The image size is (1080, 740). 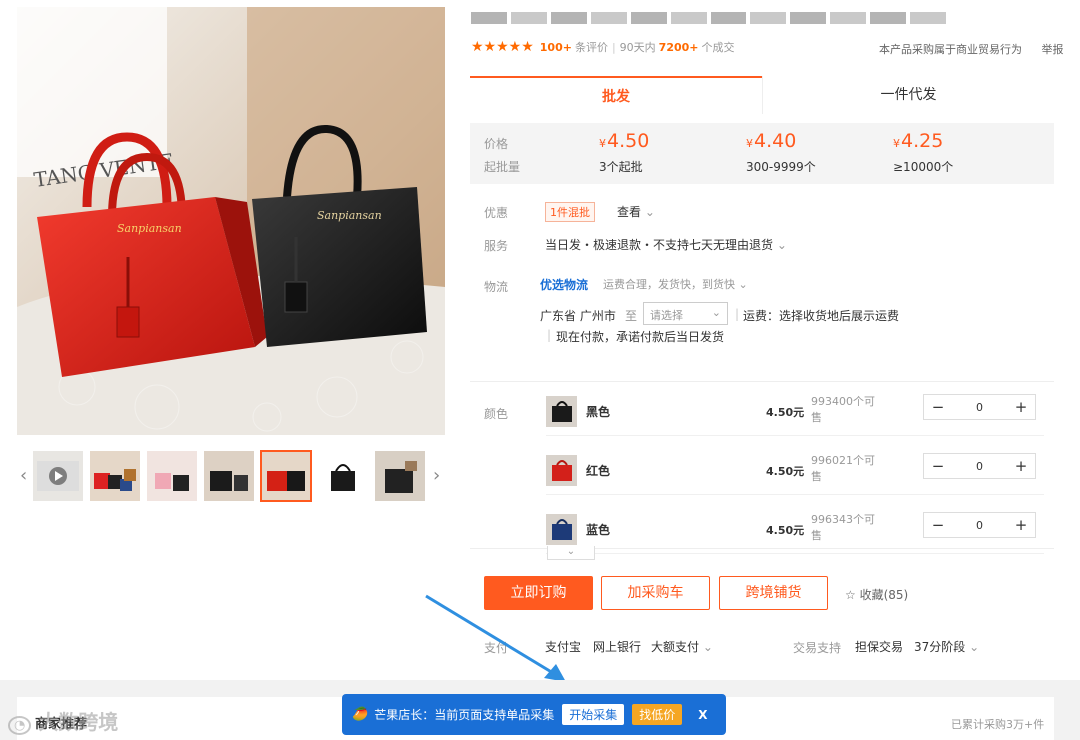 I want to click on sku-row-black: 黑色 4.50元 993400个可售 −0 +, so click(x=795, y=415).